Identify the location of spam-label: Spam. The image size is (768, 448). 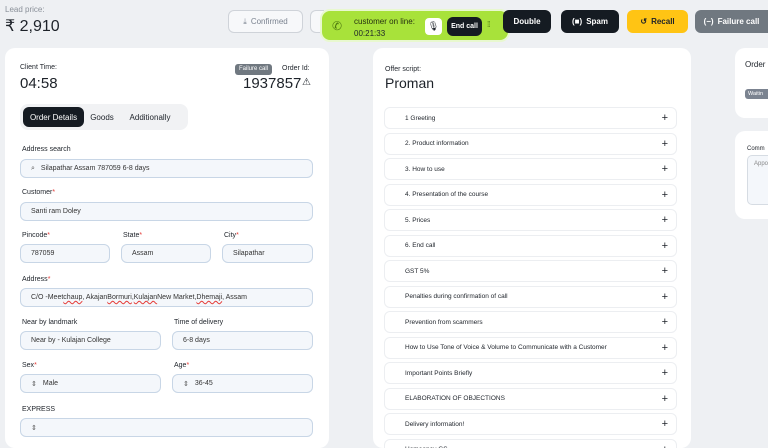
(597, 21).